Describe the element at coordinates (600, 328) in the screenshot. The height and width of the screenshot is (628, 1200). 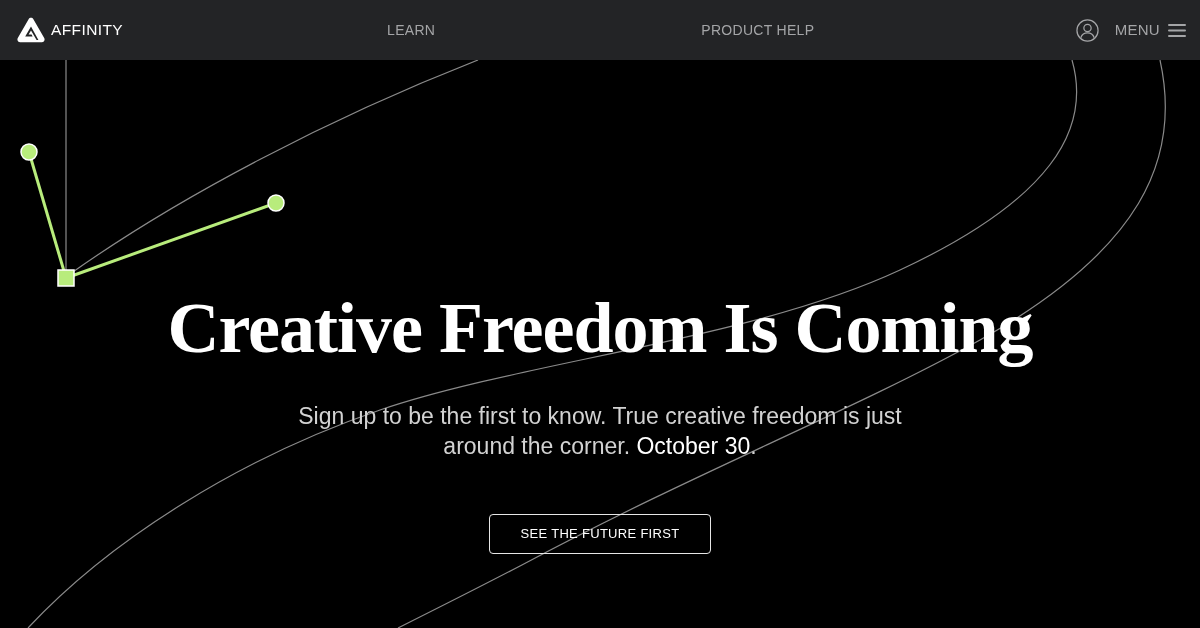
I see `hero-heading: Creative Freedom Is Coming` at that location.